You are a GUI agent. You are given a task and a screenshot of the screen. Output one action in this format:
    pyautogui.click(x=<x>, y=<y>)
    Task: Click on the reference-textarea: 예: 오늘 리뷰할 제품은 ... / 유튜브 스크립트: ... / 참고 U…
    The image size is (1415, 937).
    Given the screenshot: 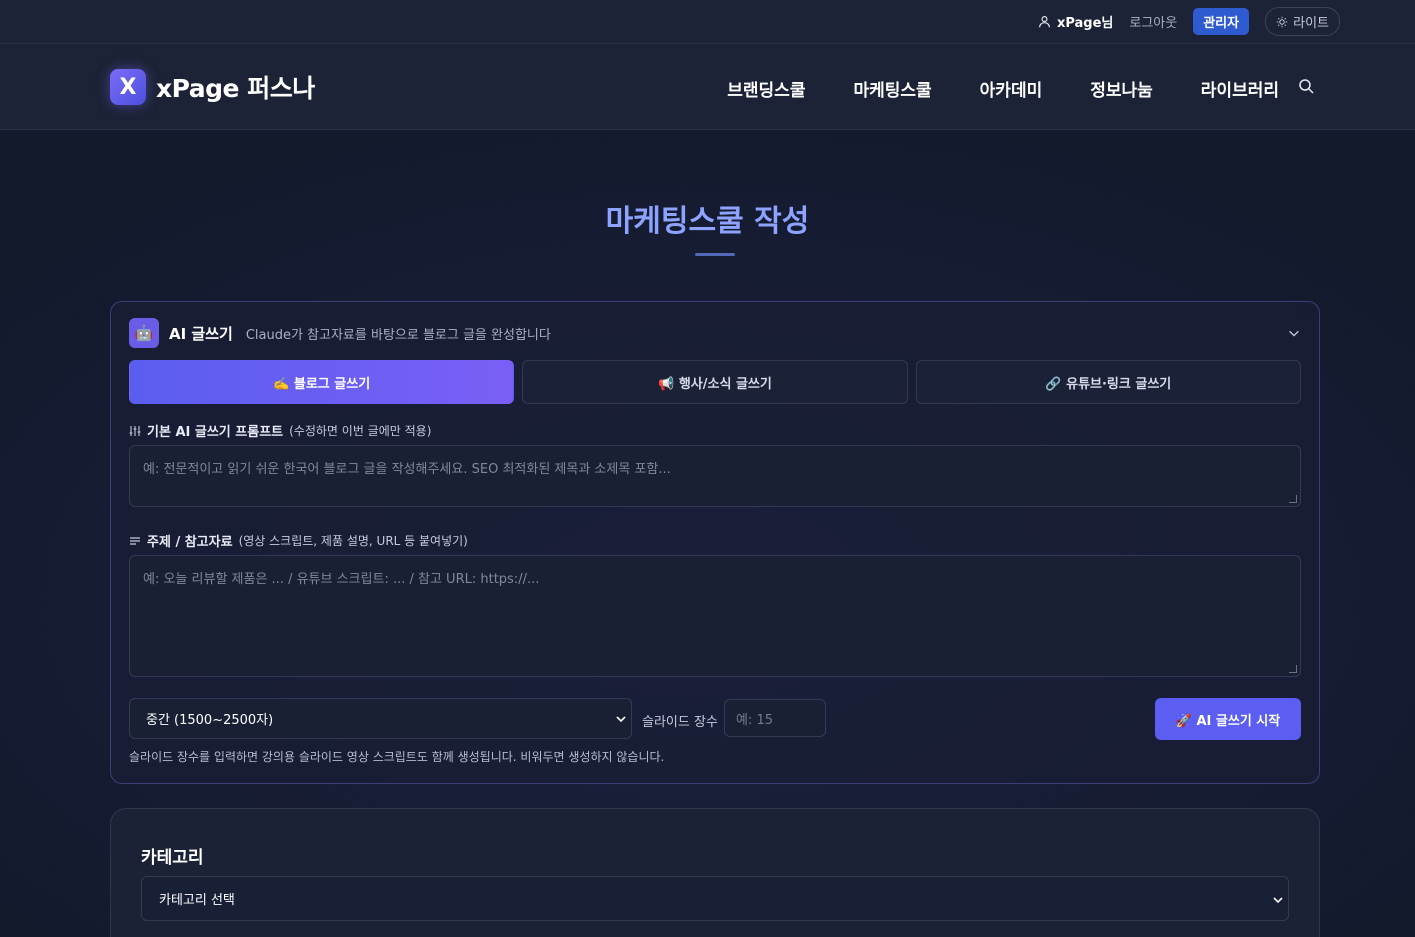 What is the action you would take?
    pyautogui.click(x=715, y=616)
    